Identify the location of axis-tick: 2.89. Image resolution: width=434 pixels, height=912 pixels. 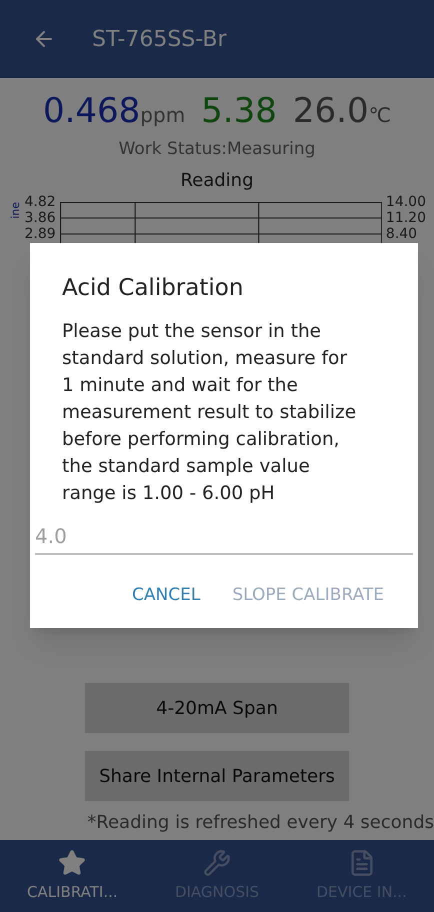
(40, 234).